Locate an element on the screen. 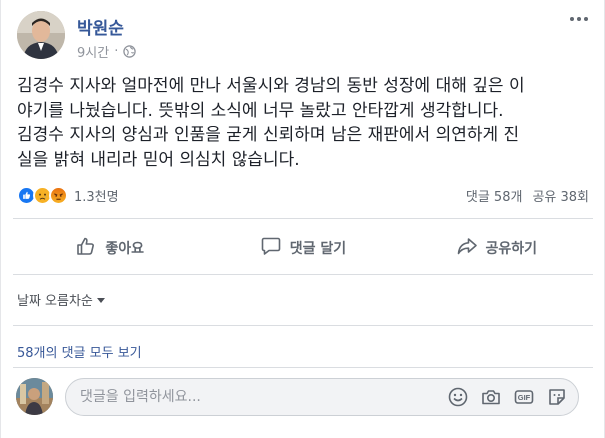  like-label: 좋아요 is located at coordinates (124, 249).